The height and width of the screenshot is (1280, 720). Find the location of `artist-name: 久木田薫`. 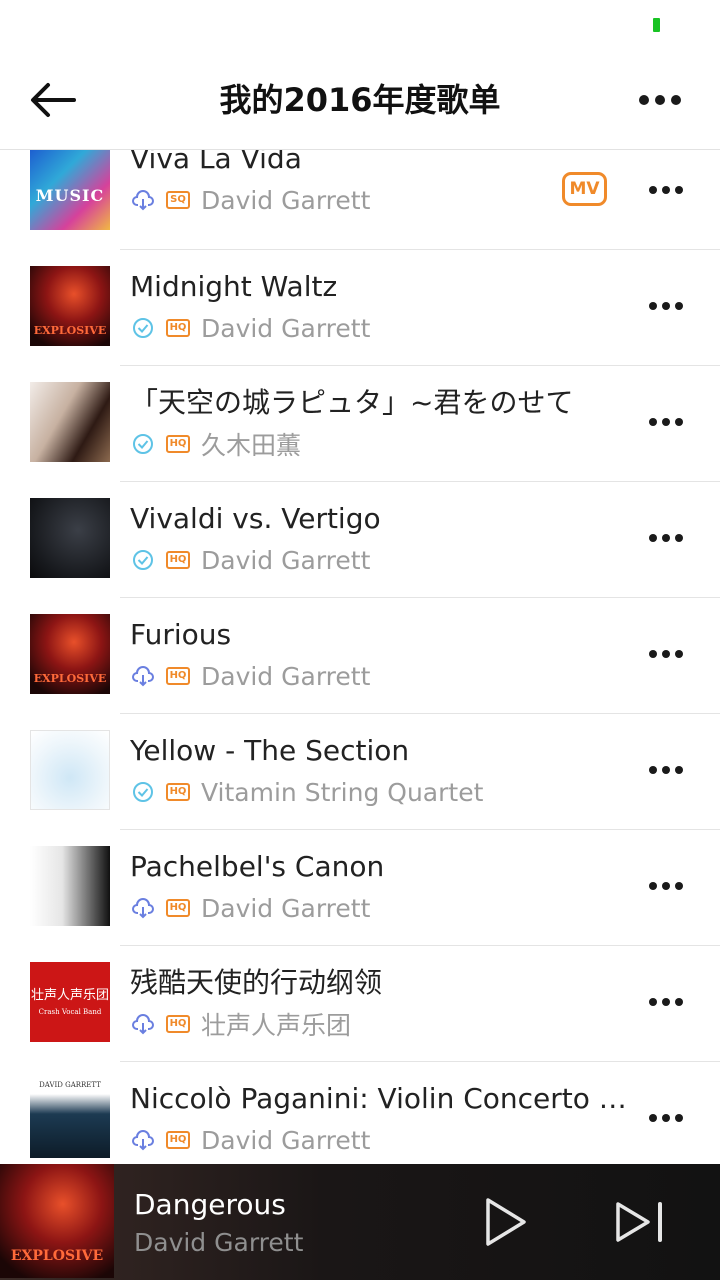

artist-name: 久木田薫 is located at coordinates (251, 445).